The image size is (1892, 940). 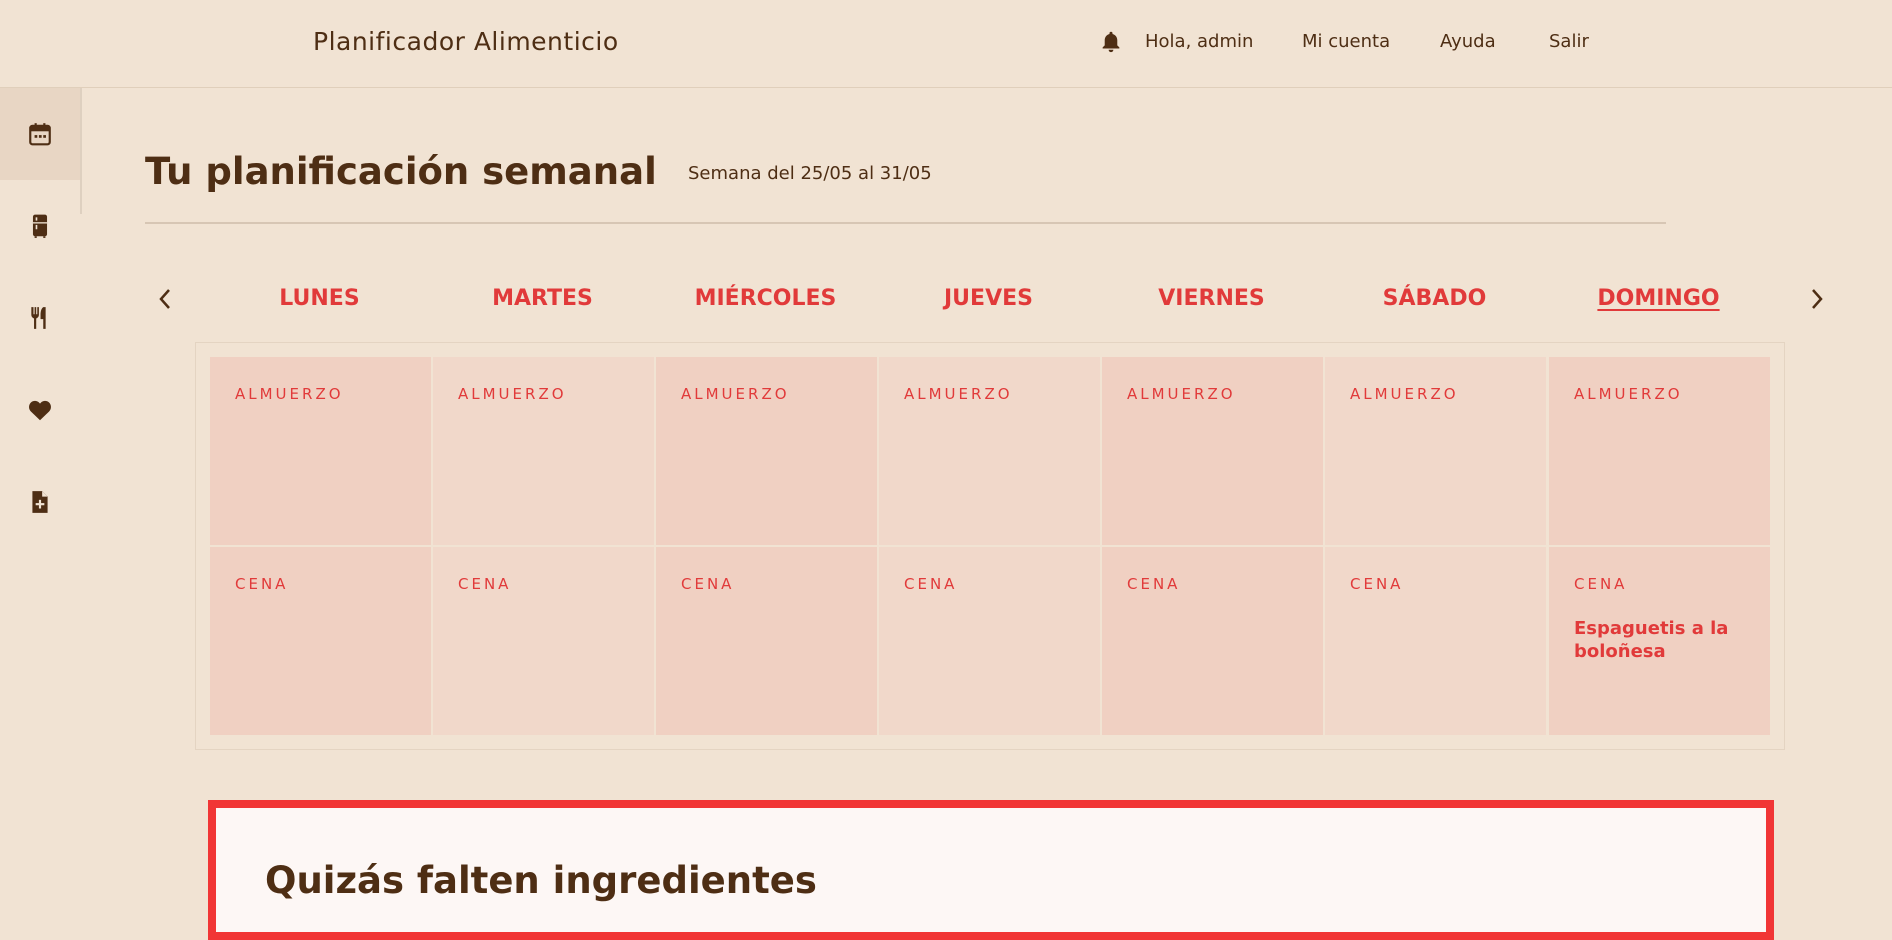 What do you see at coordinates (1111, 42) in the screenshot?
I see `bell-icon` at bounding box center [1111, 42].